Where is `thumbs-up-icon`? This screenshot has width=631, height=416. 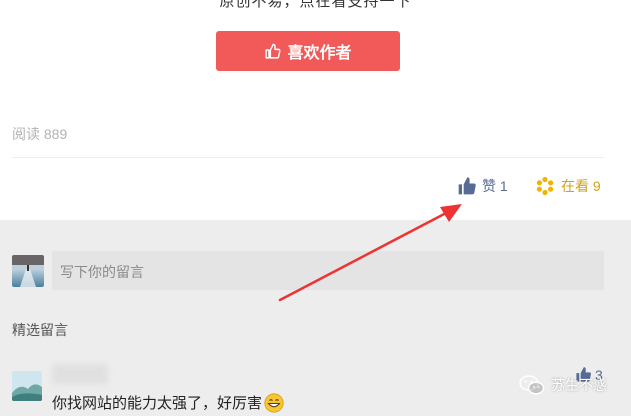 thumbs-up-icon is located at coordinates (467, 186).